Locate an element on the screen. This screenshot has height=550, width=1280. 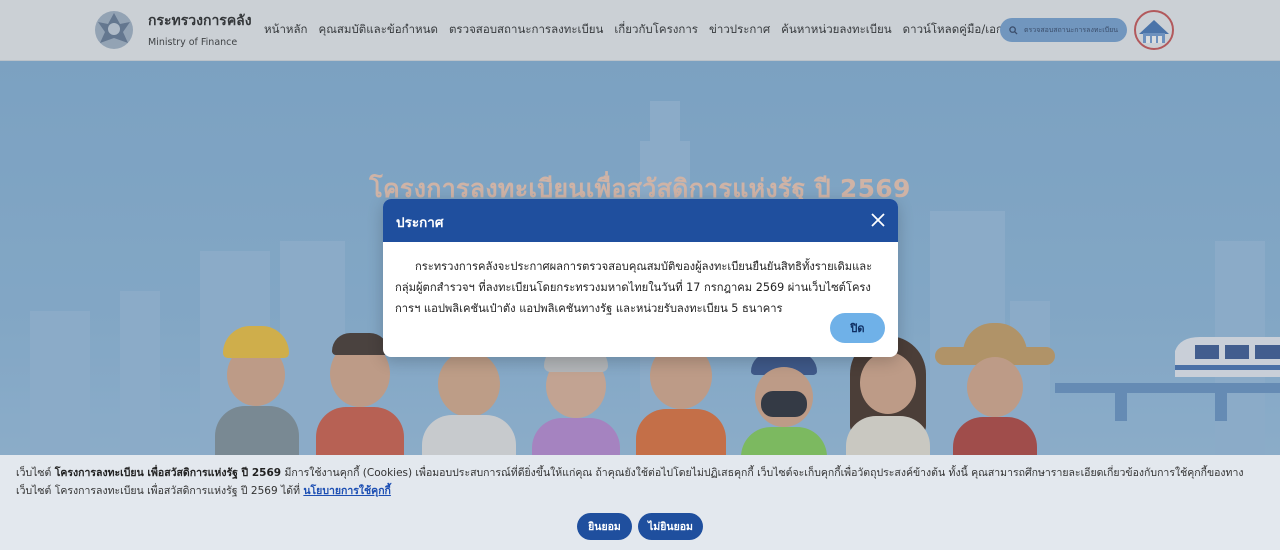
cookie-accept-button: ยินยอม is located at coordinates (604, 526).